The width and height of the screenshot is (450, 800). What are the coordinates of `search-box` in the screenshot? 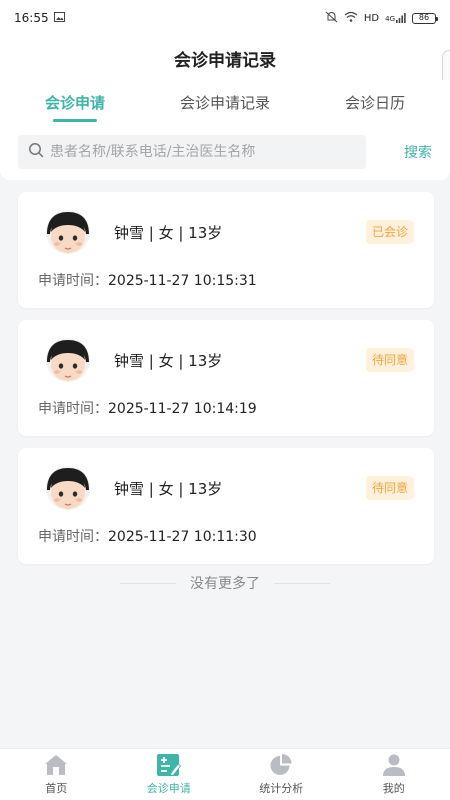 It's located at (192, 152).